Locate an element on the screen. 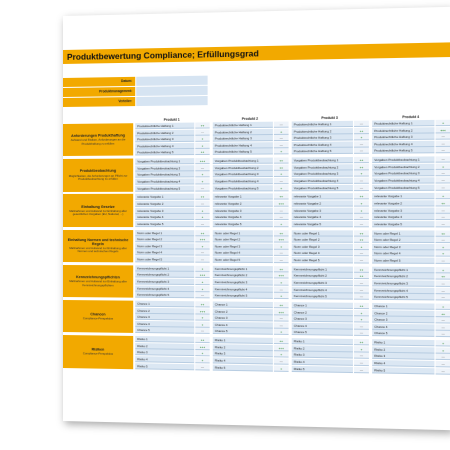  criterion-cell: Vorgaben Produktbeobachtung 1 is located at coordinates (403, 160).